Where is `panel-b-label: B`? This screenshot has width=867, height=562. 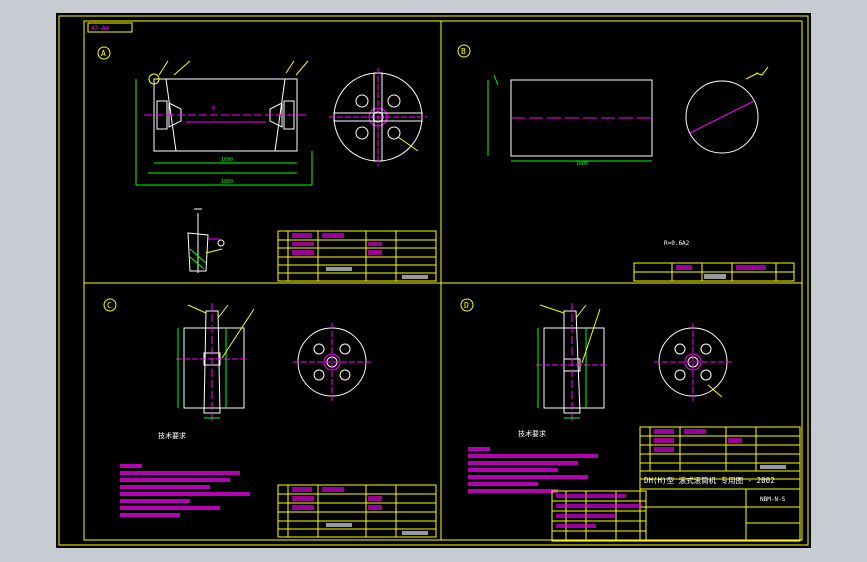
panel-b-label: B is located at coordinates (464, 51).